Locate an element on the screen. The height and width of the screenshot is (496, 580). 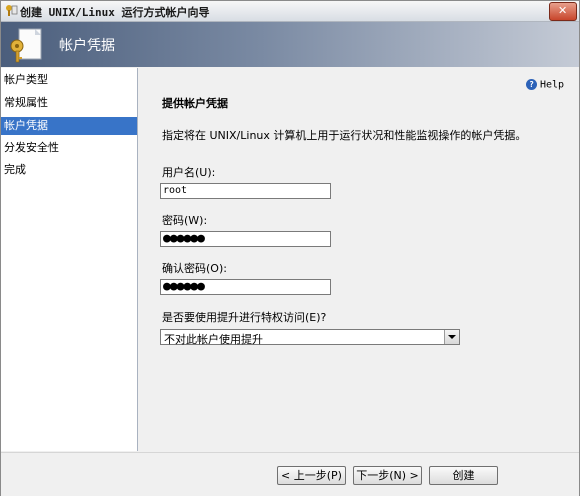
nav-item-distribution-security: 分发安全性 is located at coordinates (69, 148).